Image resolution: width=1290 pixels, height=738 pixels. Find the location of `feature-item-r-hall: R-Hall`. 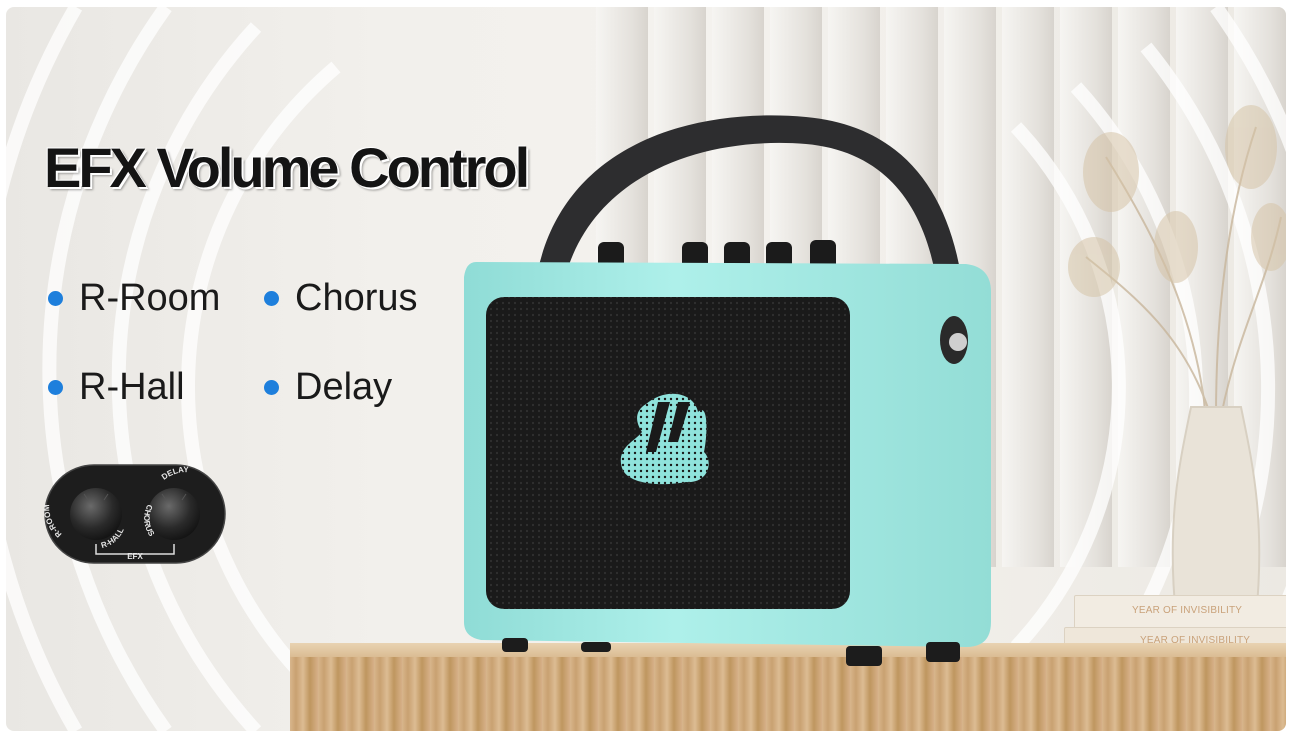

feature-item-r-hall: R-Hall is located at coordinates (116, 387).